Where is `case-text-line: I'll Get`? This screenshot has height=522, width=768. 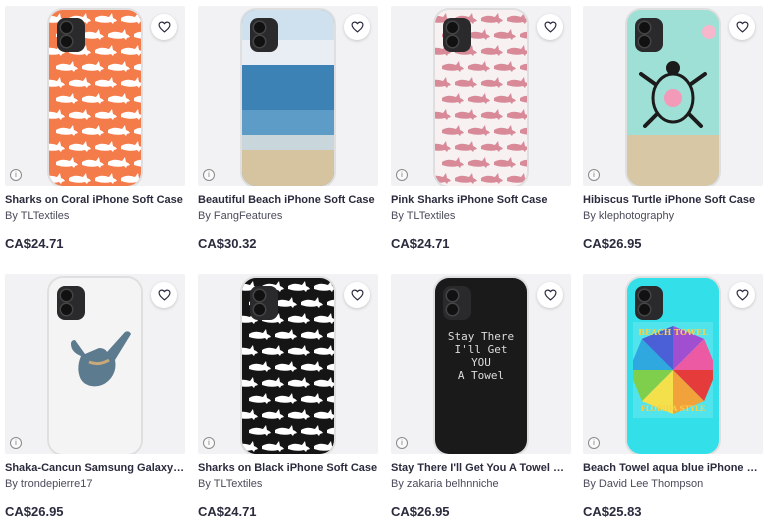
case-text-line: I'll Get is located at coordinates (481, 349).